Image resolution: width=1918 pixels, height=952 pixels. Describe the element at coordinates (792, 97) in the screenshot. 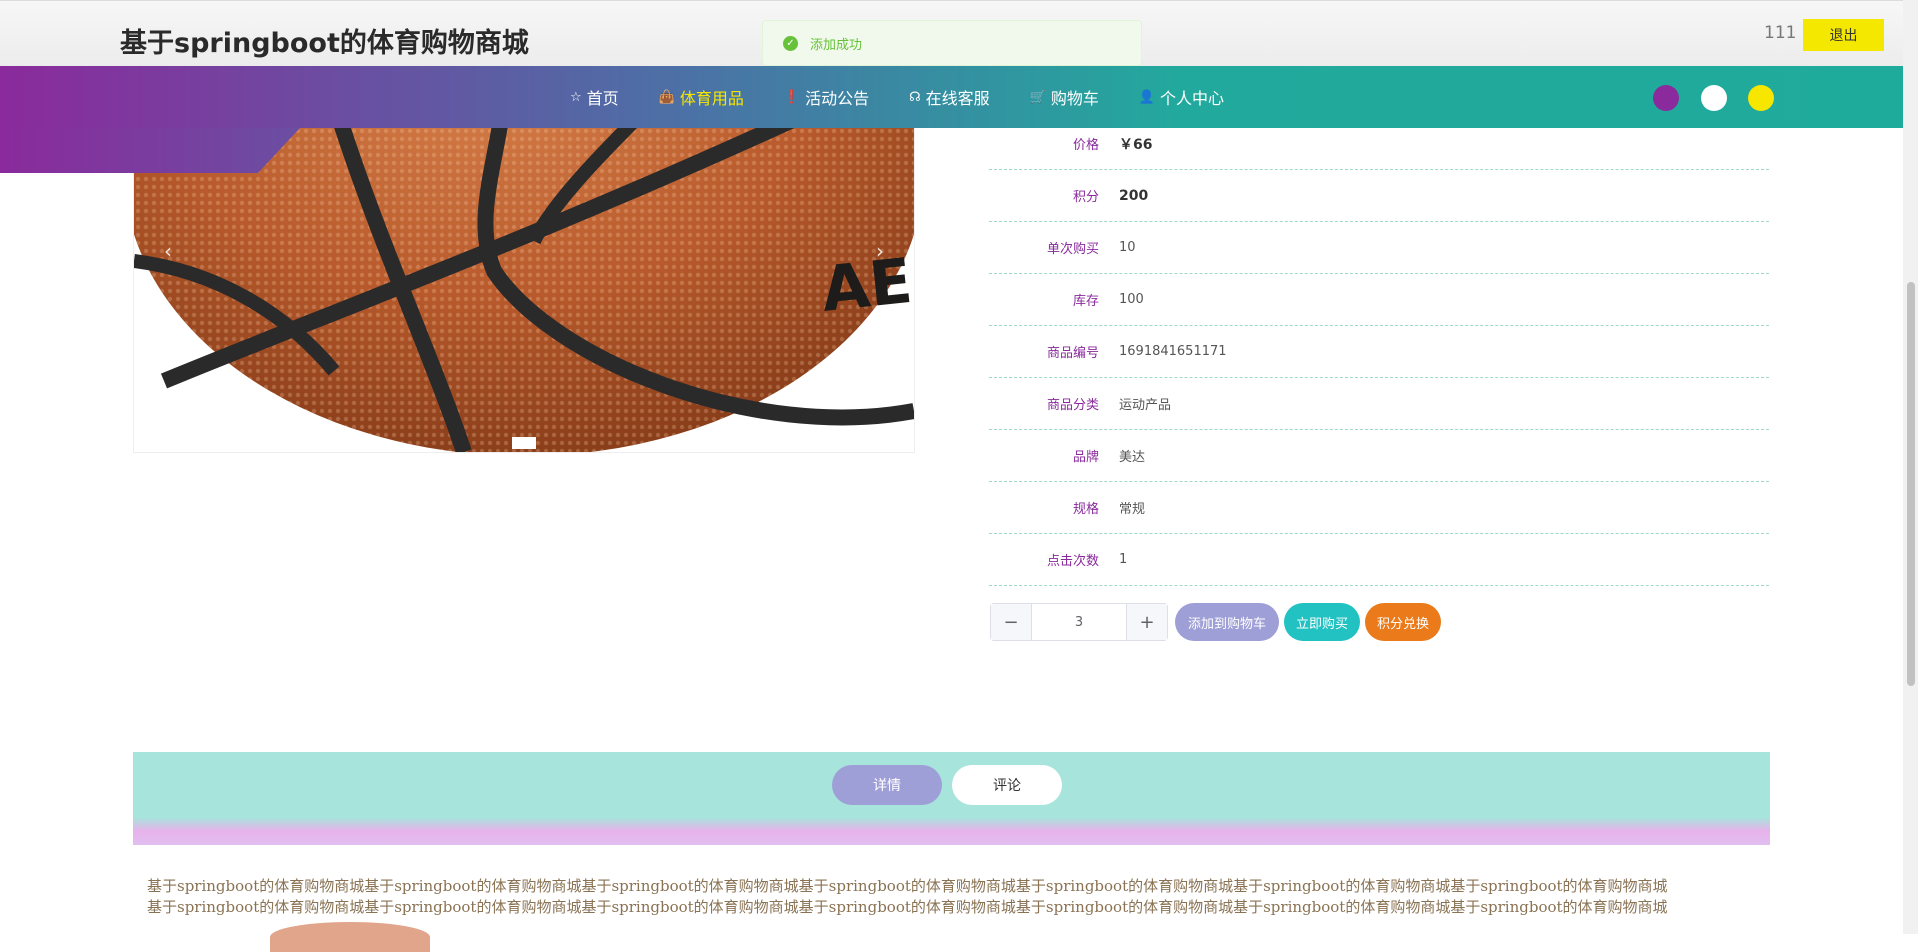

I see `info-icon: ❗` at that location.